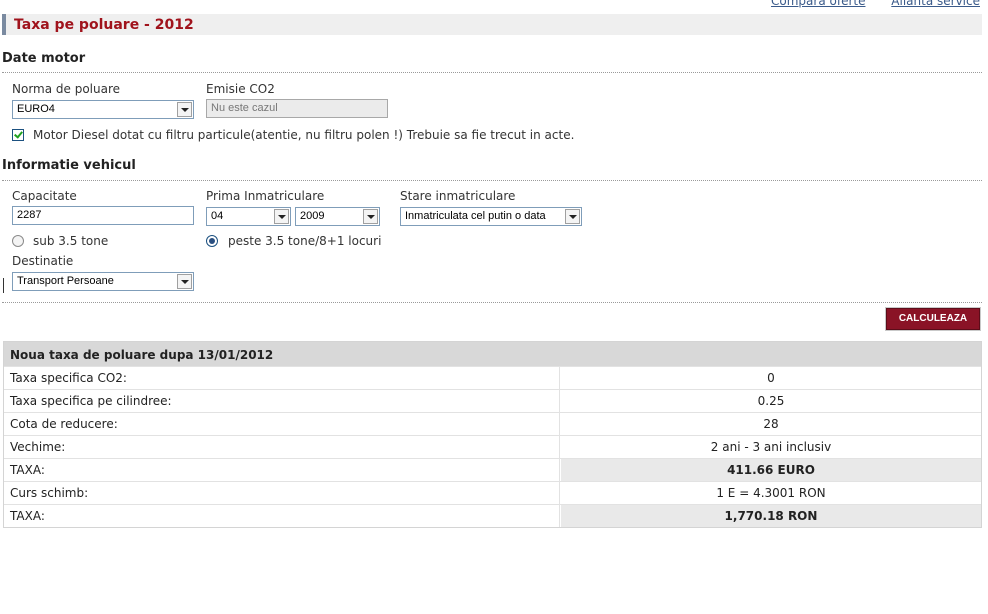 This screenshot has width=988, height=614. I want to click on table-row: Vechime: 2 ani - 3 ani inclusiv, so click(492, 446).